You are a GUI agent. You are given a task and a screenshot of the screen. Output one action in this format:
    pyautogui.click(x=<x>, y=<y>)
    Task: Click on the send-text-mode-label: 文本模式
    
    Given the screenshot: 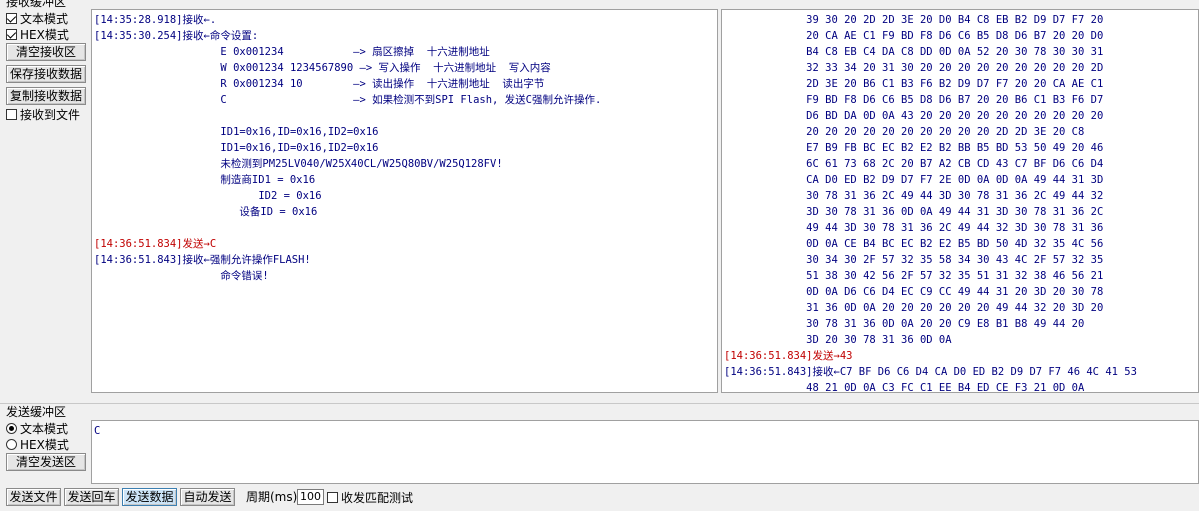 What is the action you would take?
    pyautogui.click(x=44, y=428)
    